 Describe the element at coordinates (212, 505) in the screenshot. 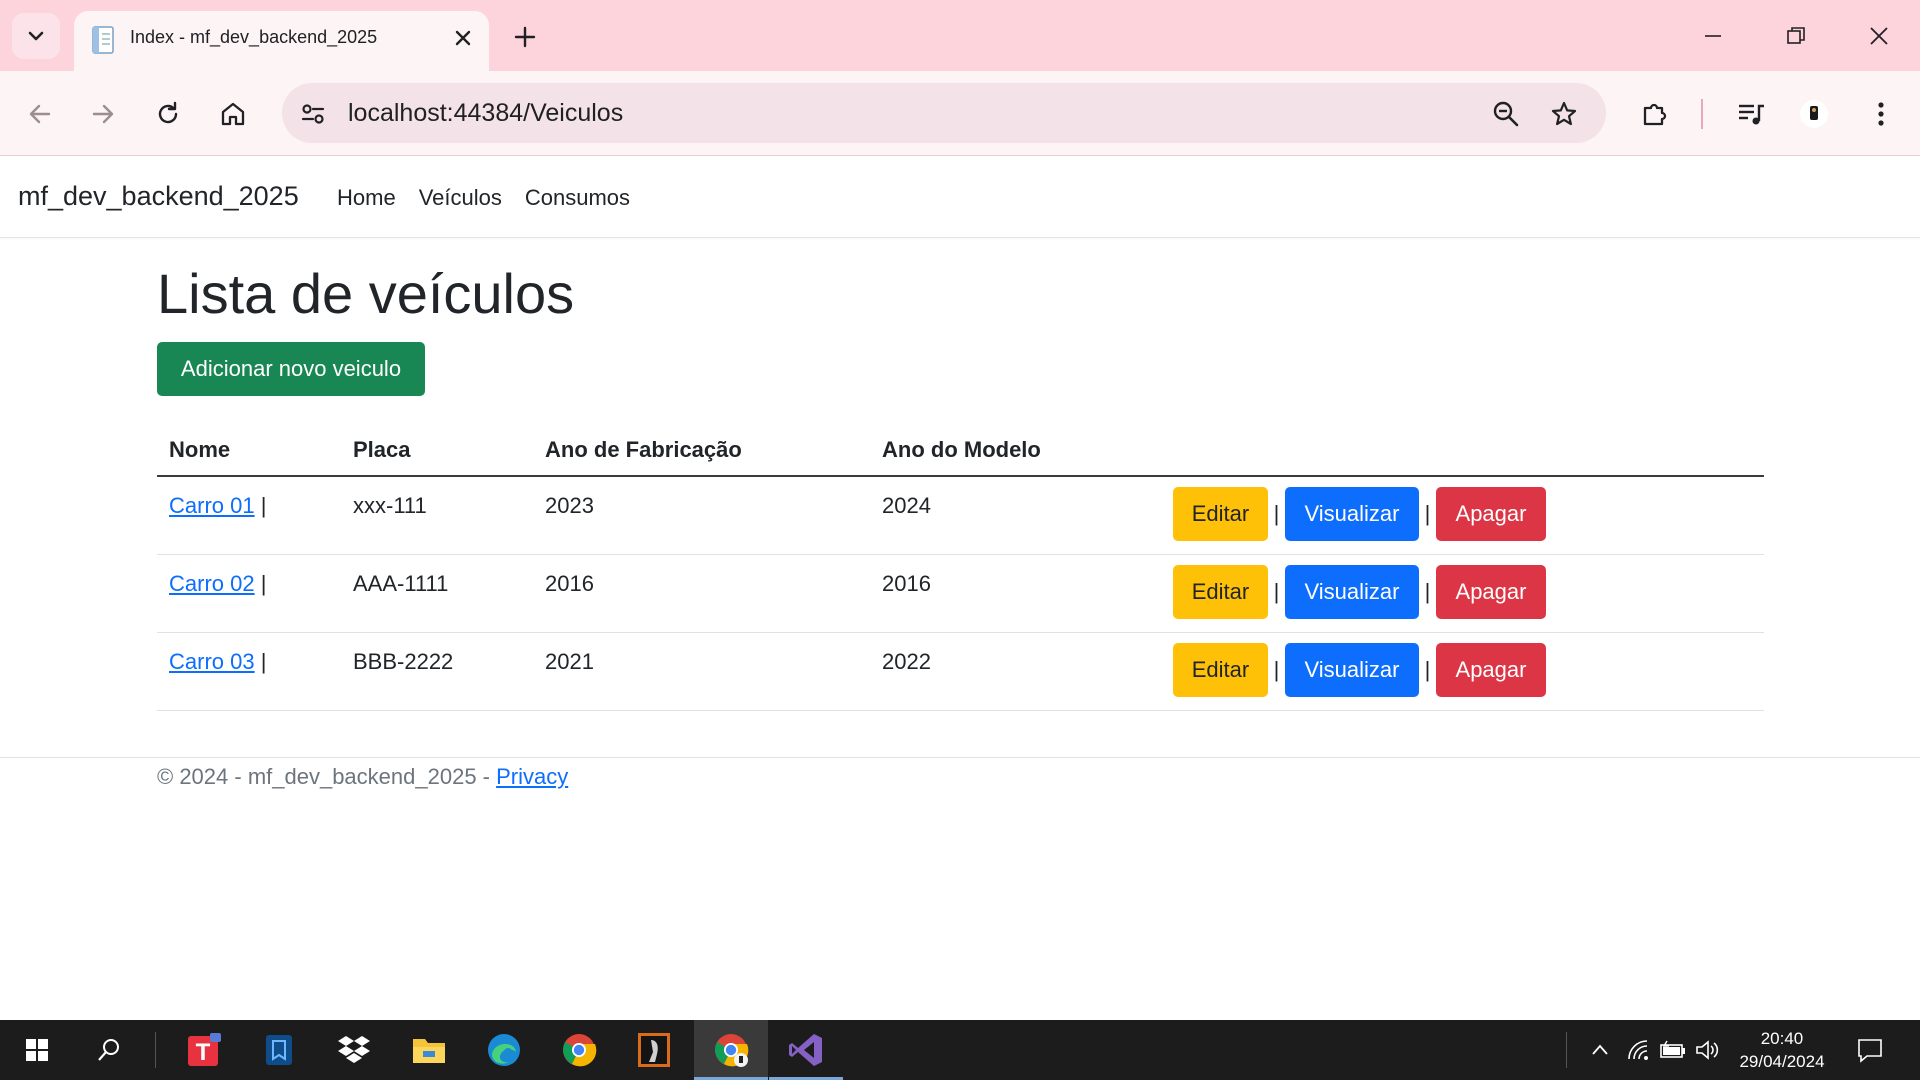

I see `vehicle-name-link: Carro 01` at that location.